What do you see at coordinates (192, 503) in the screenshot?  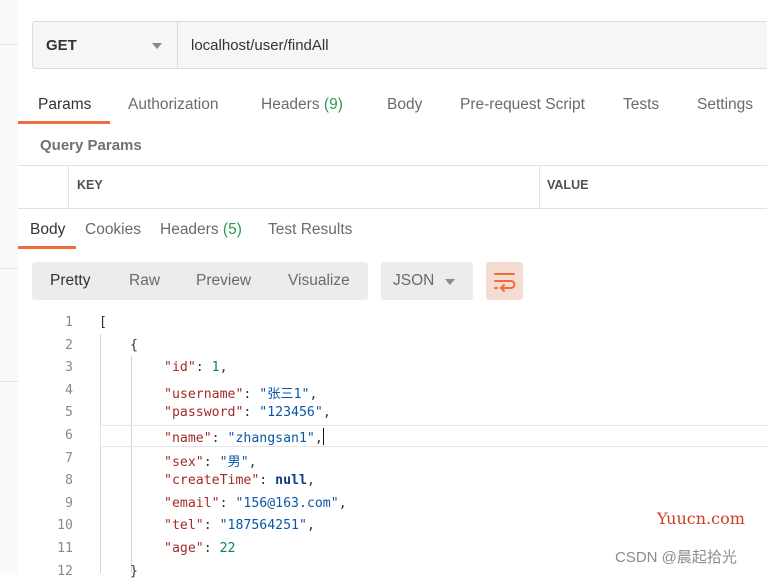 I see `json-key: "email"` at bounding box center [192, 503].